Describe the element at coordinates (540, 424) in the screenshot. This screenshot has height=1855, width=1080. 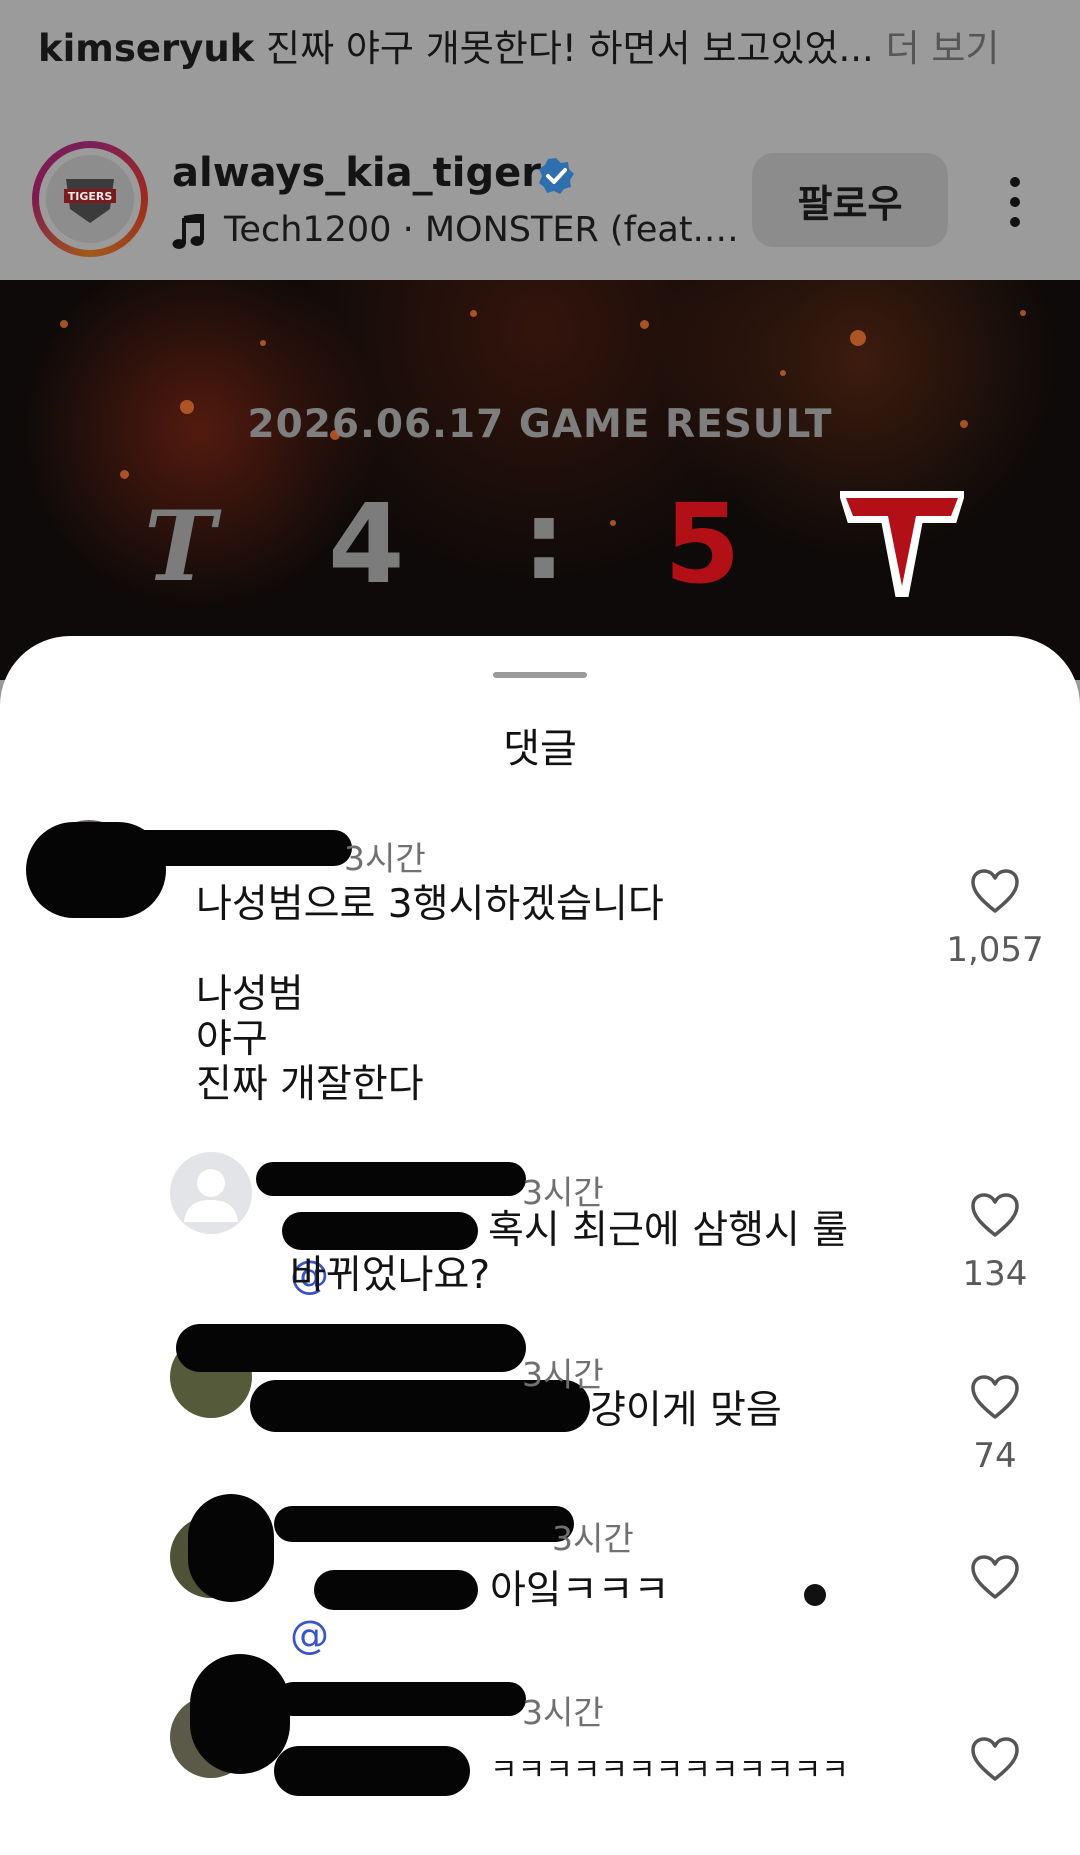
I see `game-result-title: 2026.06.17 GAME RESULT` at that location.